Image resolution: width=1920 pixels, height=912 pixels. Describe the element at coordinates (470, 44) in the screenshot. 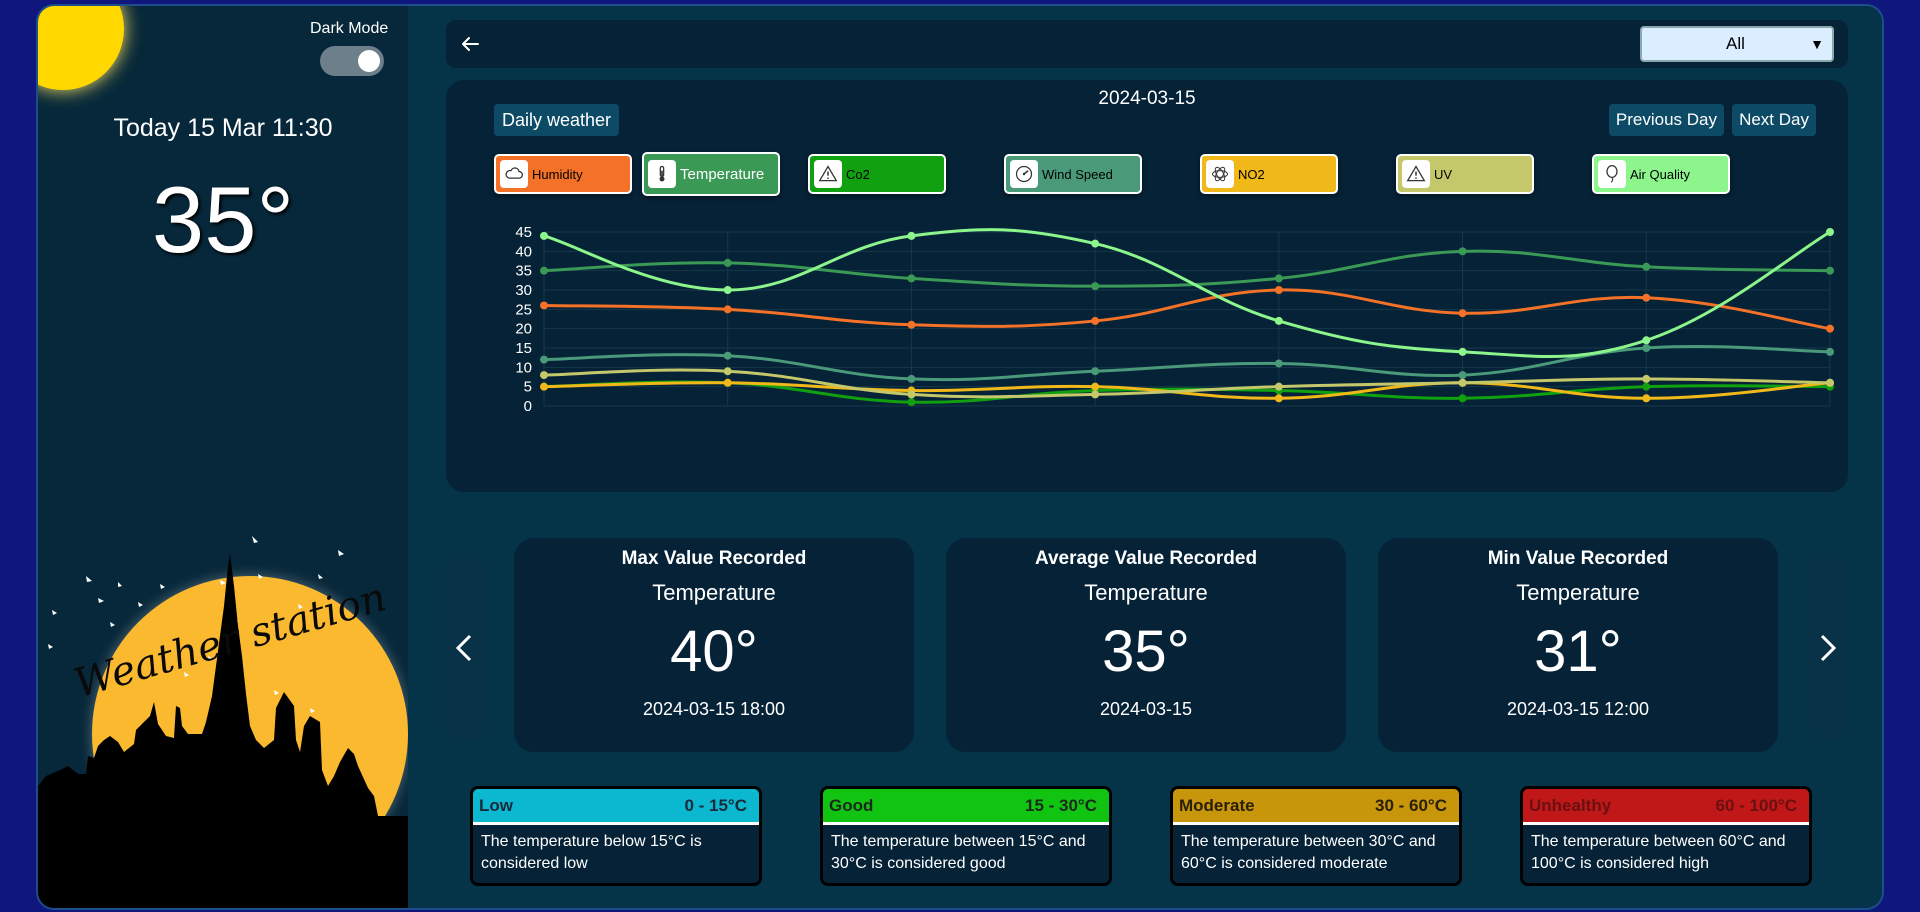

I see `back-arrow-icon` at that location.